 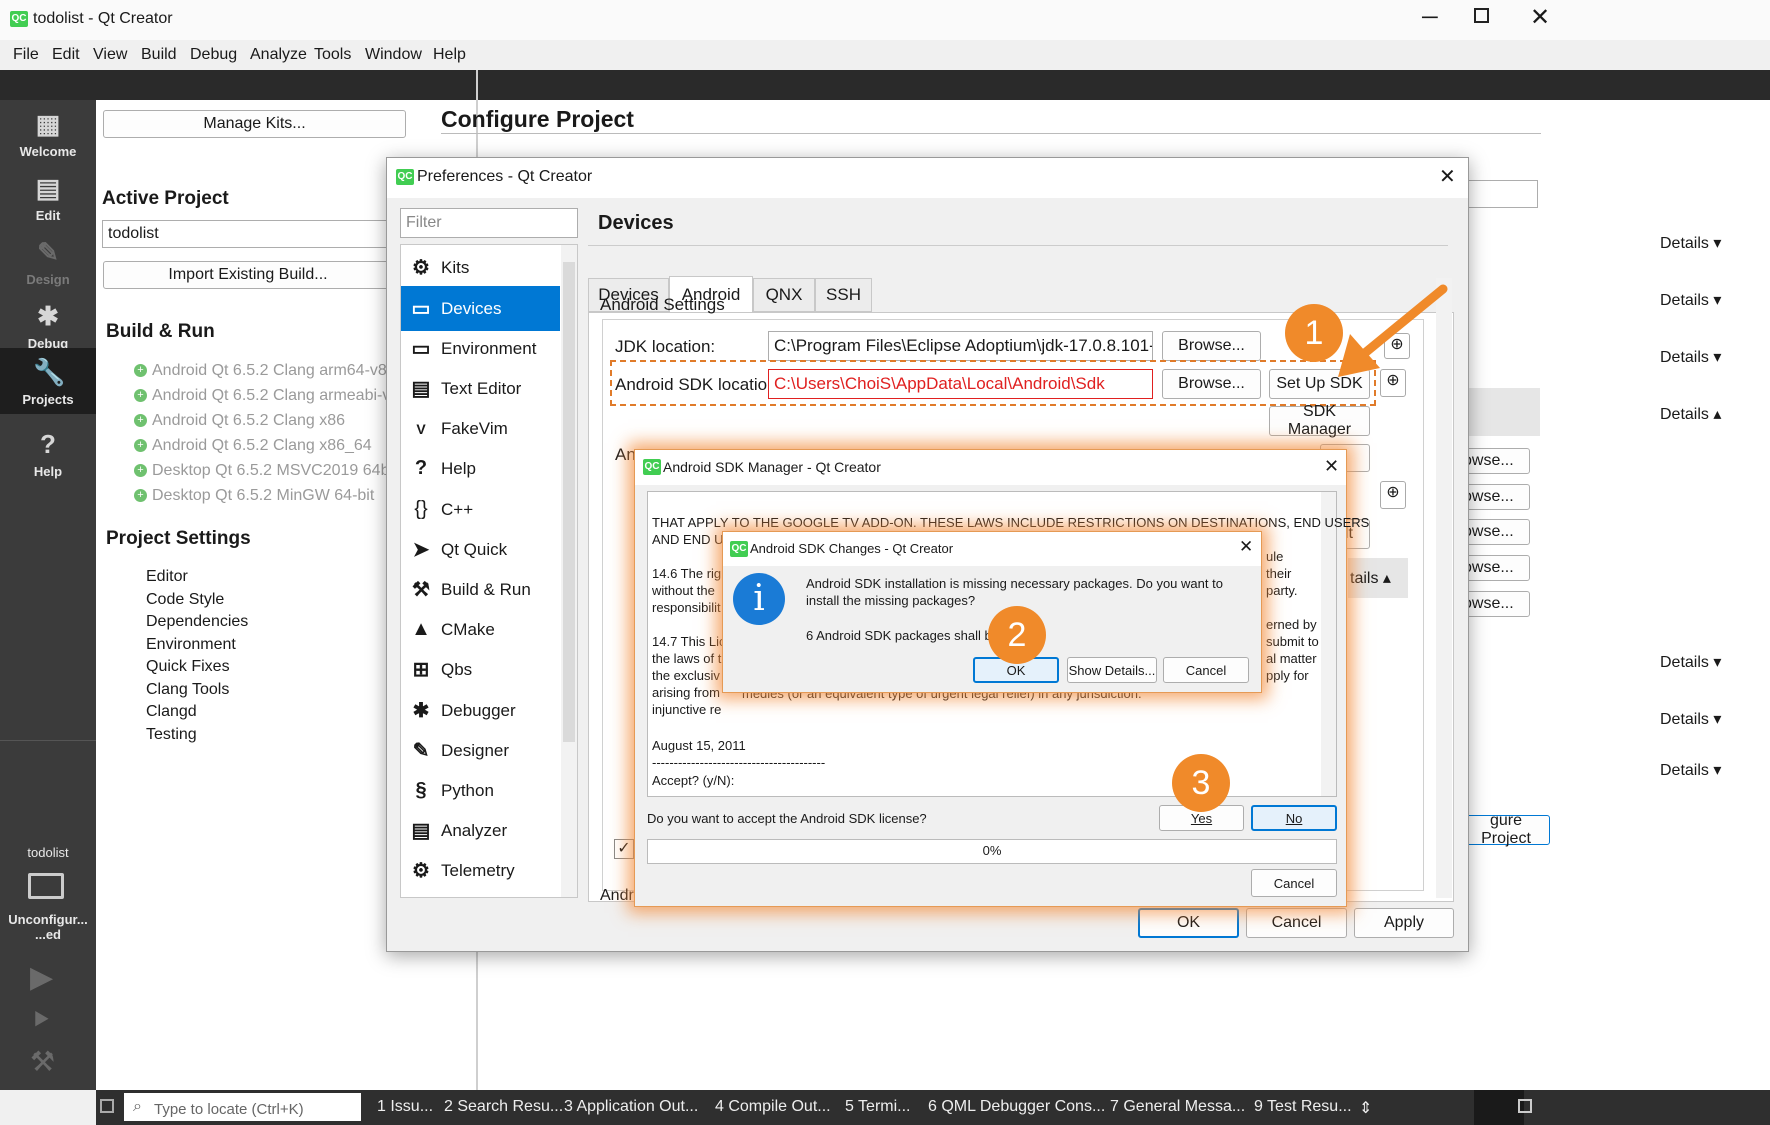 What do you see at coordinates (1506, 829) in the screenshot?
I see `configure-project-button: gure Project` at bounding box center [1506, 829].